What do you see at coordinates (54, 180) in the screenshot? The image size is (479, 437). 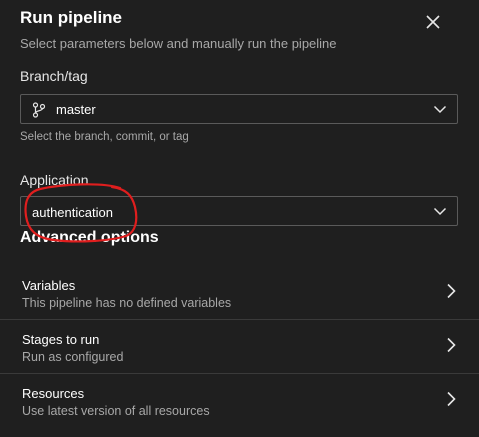 I see `application-label: Application` at bounding box center [54, 180].